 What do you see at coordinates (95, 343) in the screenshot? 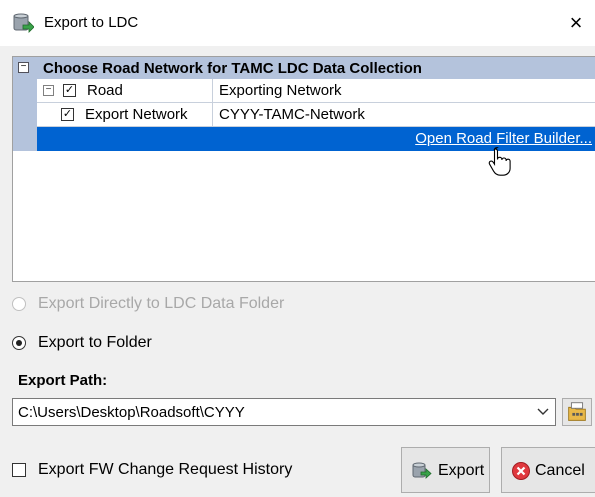
I see `export-to-folder-label: Export to Folder` at bounding box center [95, 343].